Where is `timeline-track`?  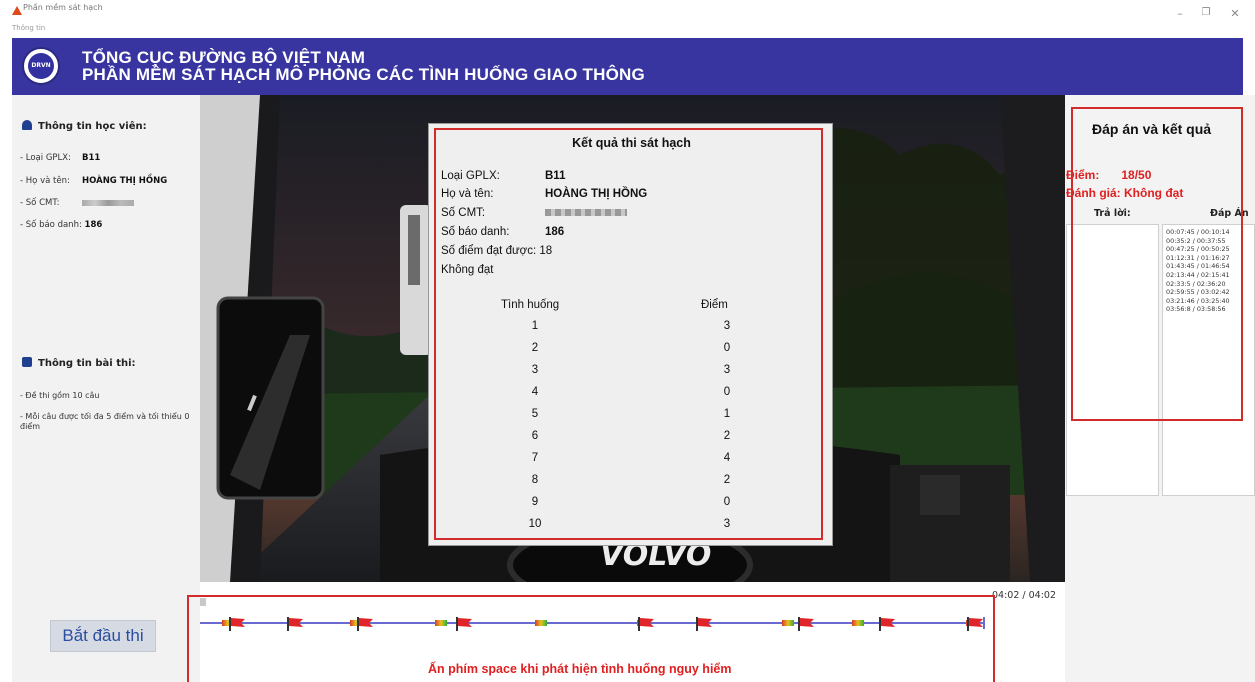
timeline-track is located at coordinates (592, 623).